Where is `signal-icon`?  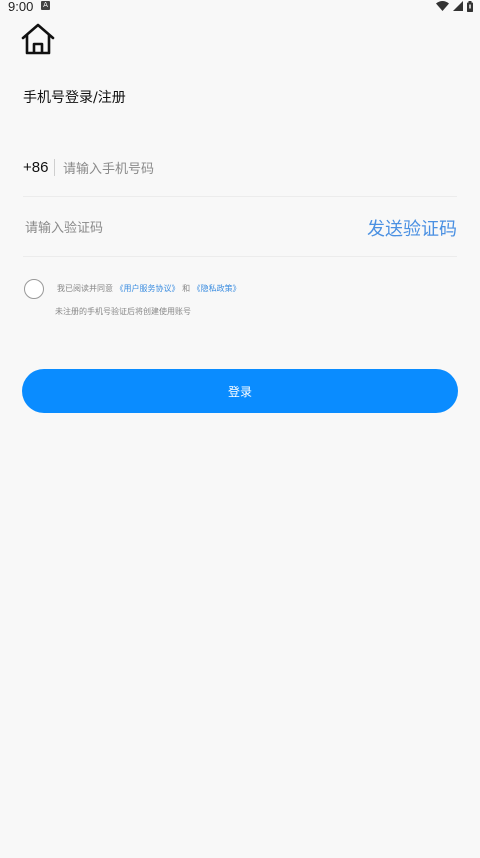 signal-icon is located at coordinates (458, 6).